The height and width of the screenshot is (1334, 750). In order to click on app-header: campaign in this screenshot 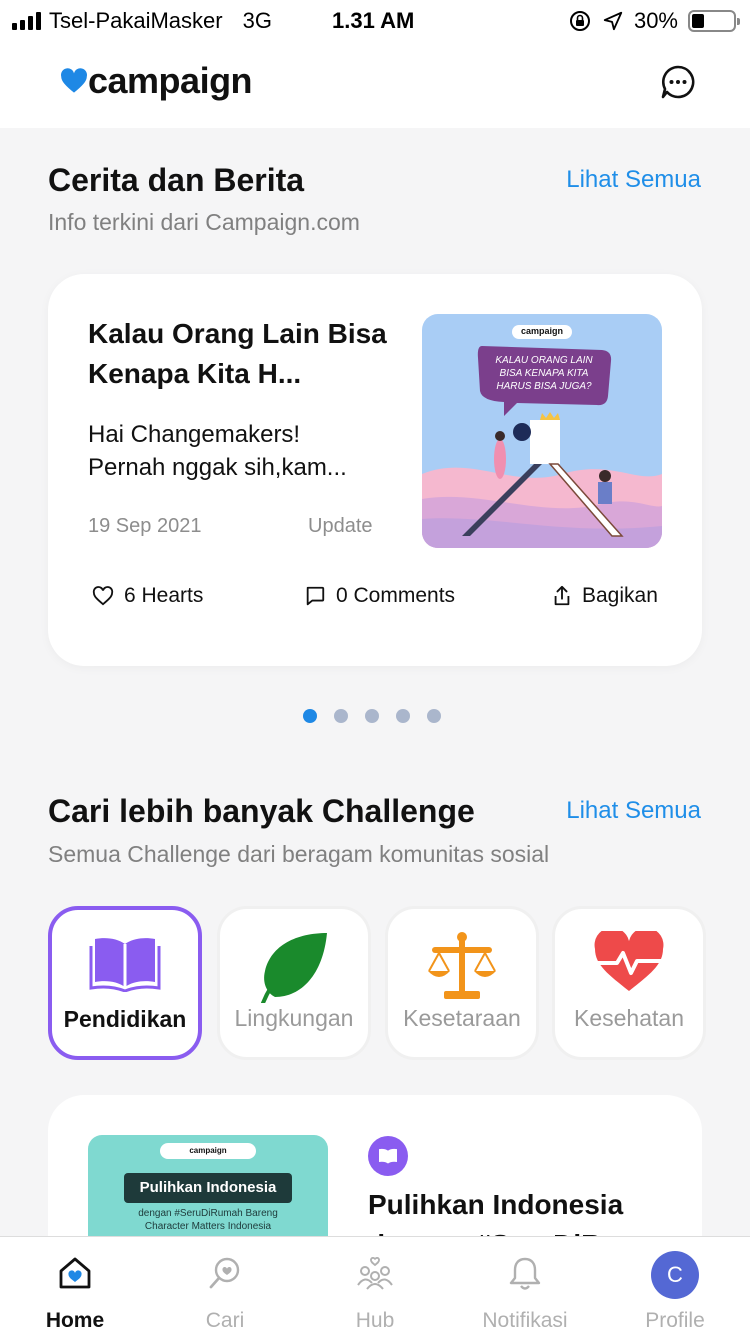, I will do `click(375, 84)`.